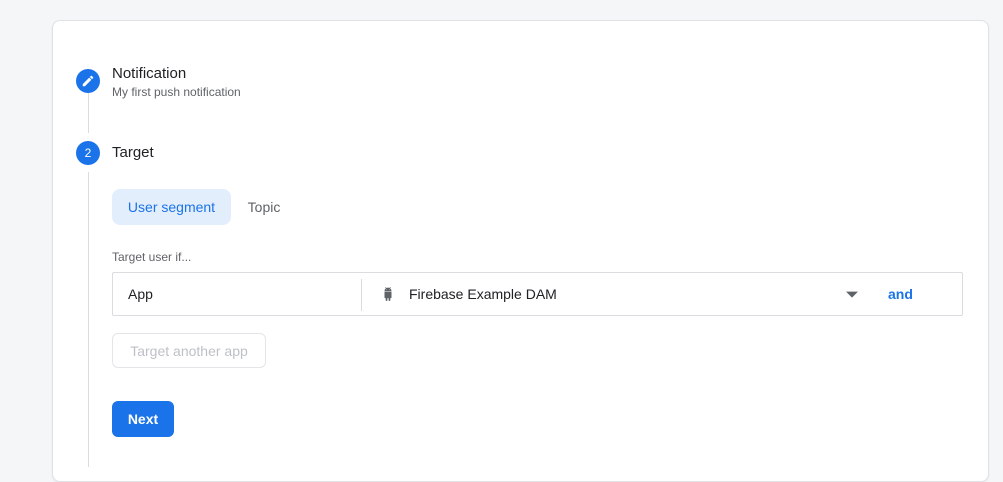 Image resolution: width=1003 pixels, height=482 pixels. I want to click on android-icon, so click(388, 294).